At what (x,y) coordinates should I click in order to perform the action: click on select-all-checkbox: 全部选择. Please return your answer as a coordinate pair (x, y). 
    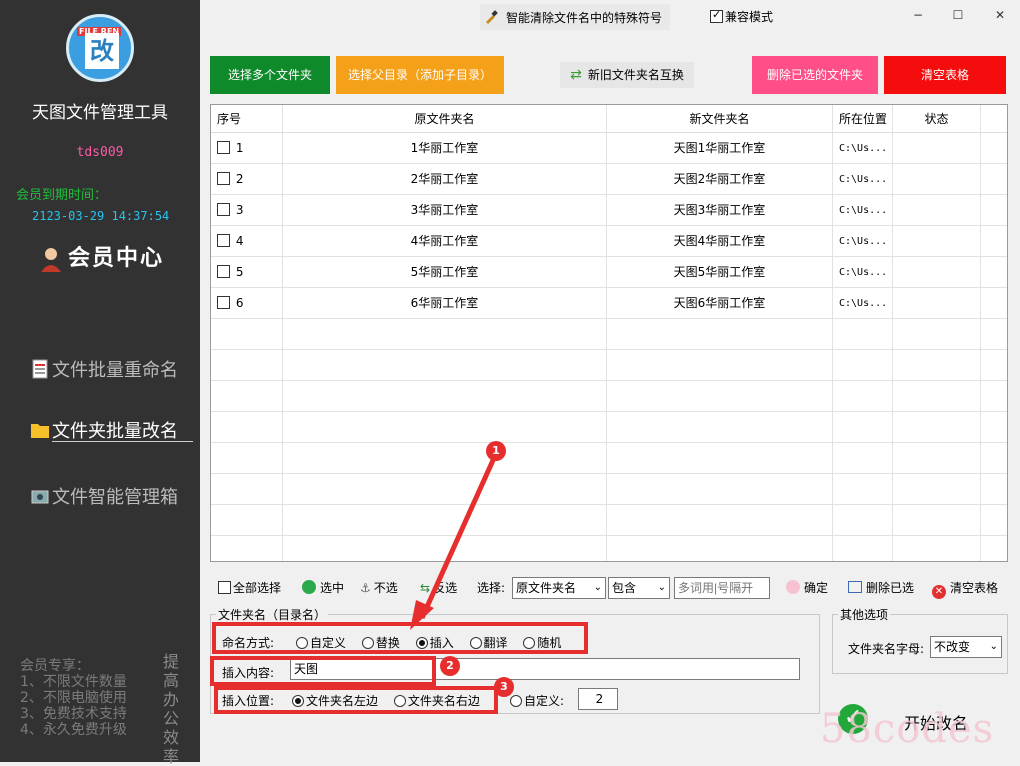
    Looking at the image, I should click on (249, 587).